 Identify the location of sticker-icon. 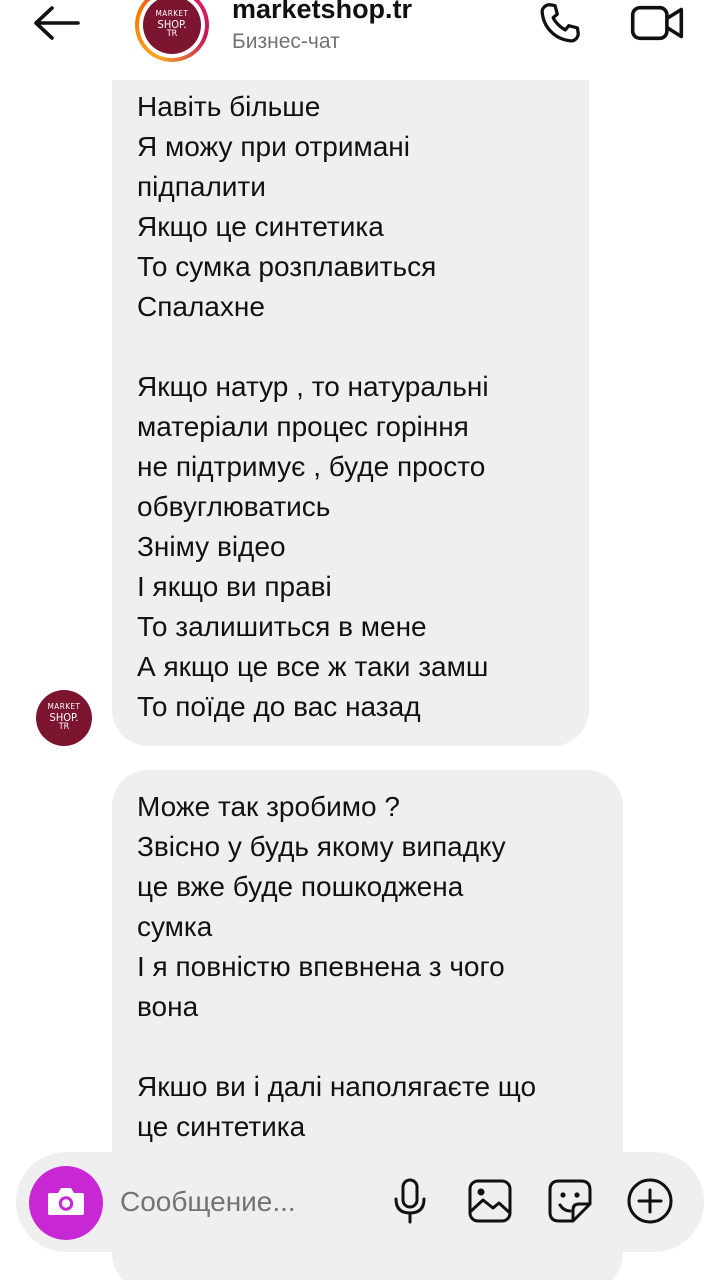
(570, 1203).